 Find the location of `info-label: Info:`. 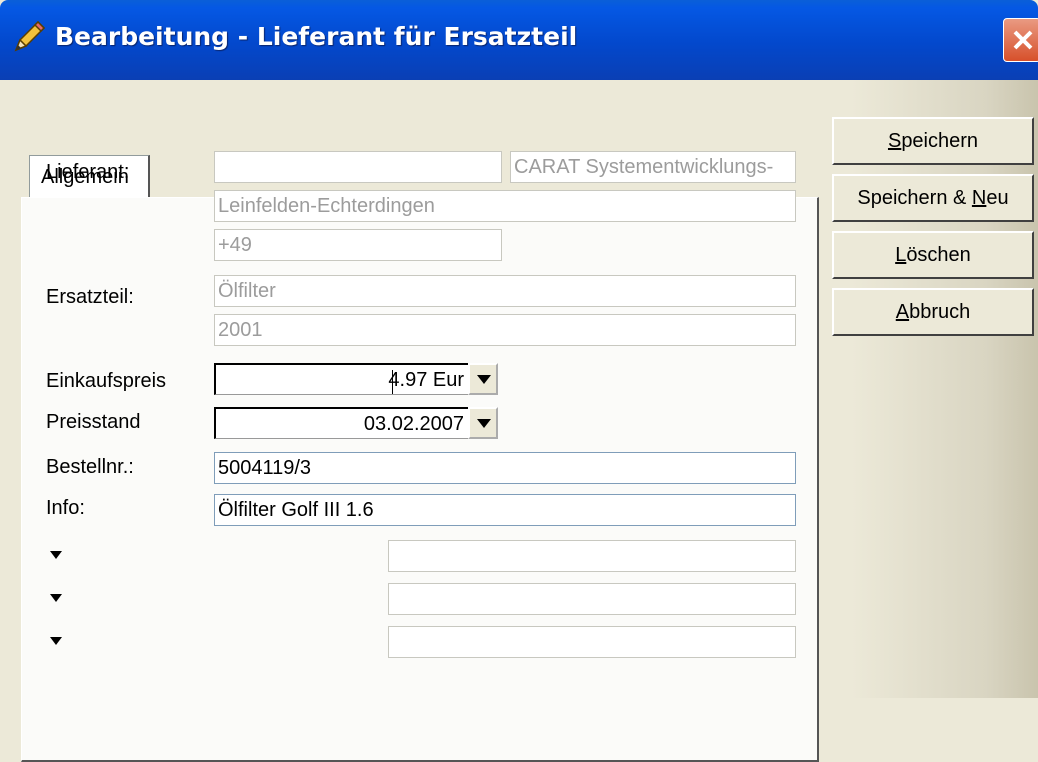

info-label: Info: is located at coordinates (65, 508).